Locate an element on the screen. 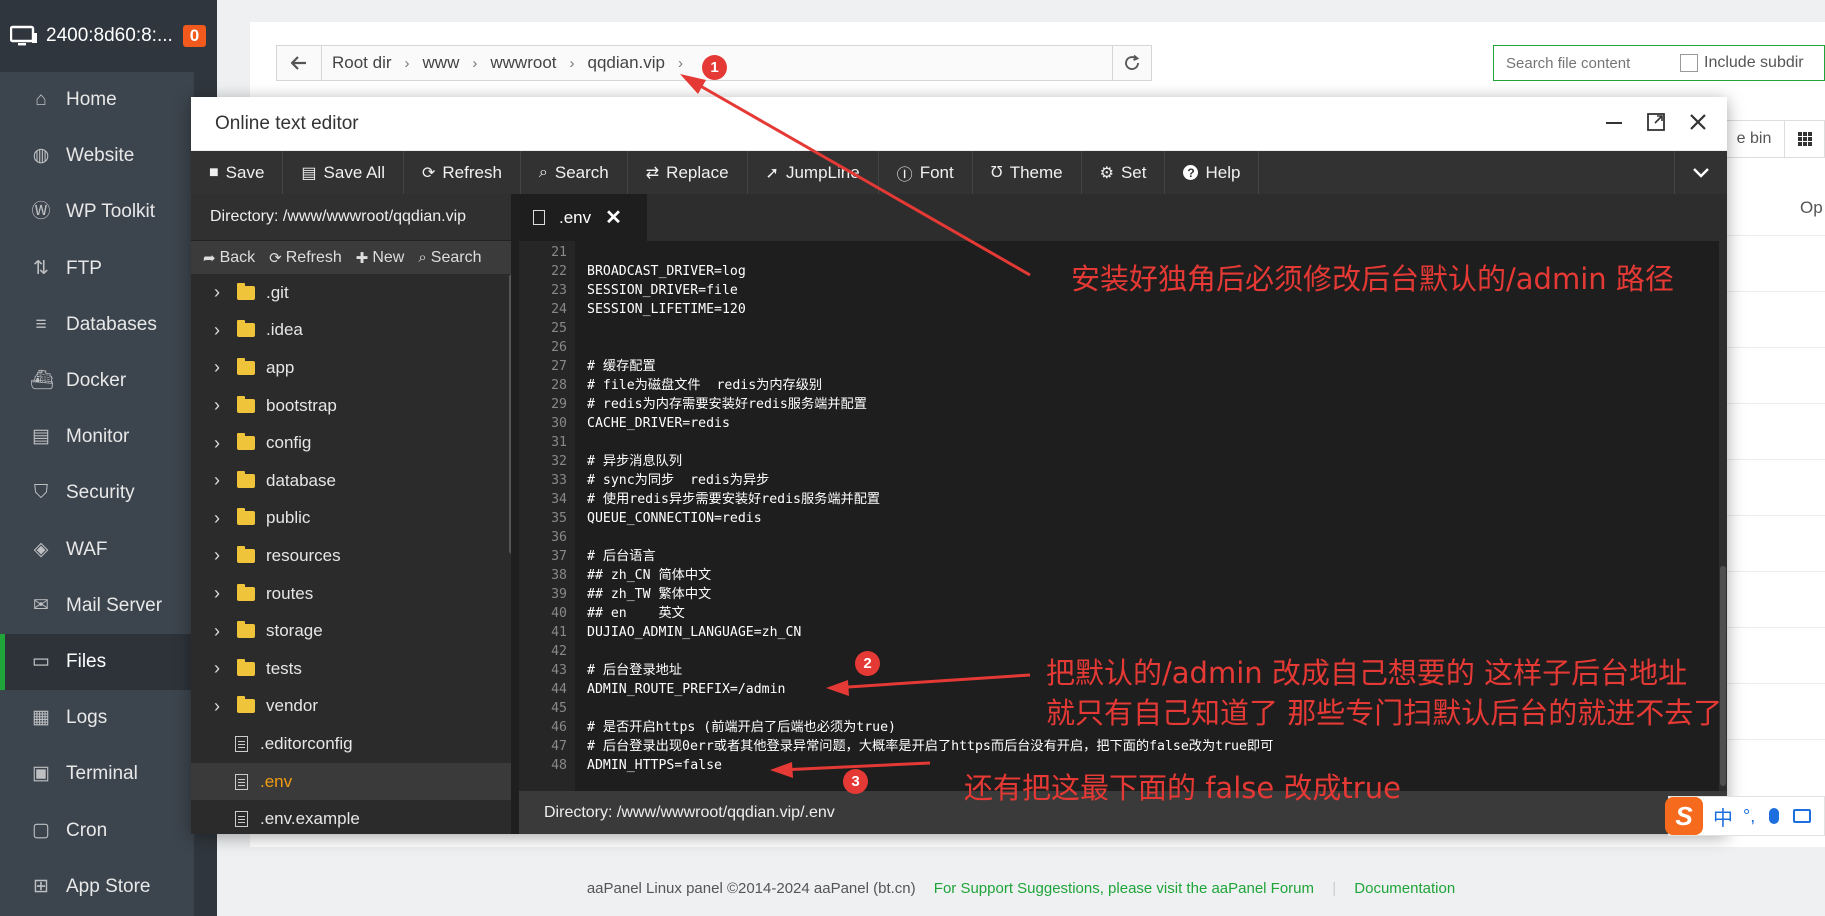 The width and height of the screenshot is (1825, 916). toolbar-jumpline-button: ➚ JumpLine is located at coordinates (813, 172).